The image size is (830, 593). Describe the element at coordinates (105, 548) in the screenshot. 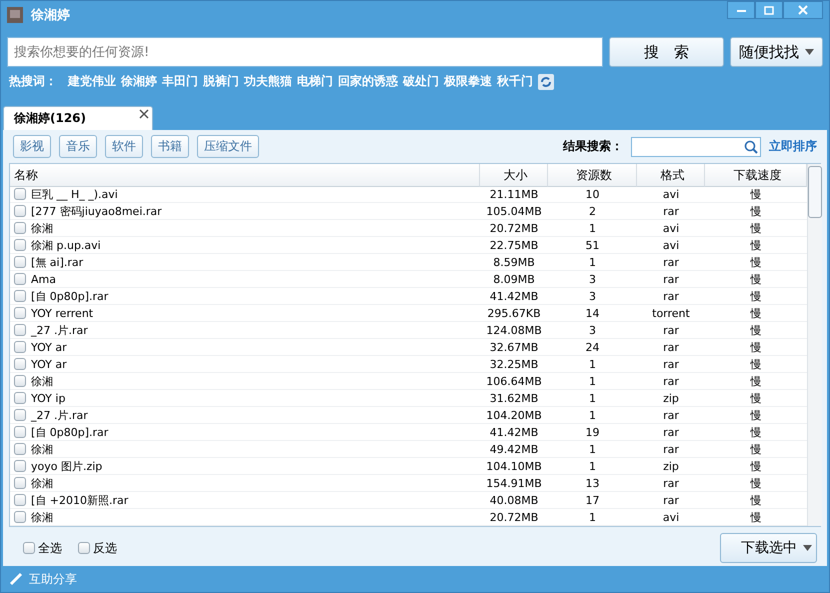

I see `checkbox-label: 反选` at that location.